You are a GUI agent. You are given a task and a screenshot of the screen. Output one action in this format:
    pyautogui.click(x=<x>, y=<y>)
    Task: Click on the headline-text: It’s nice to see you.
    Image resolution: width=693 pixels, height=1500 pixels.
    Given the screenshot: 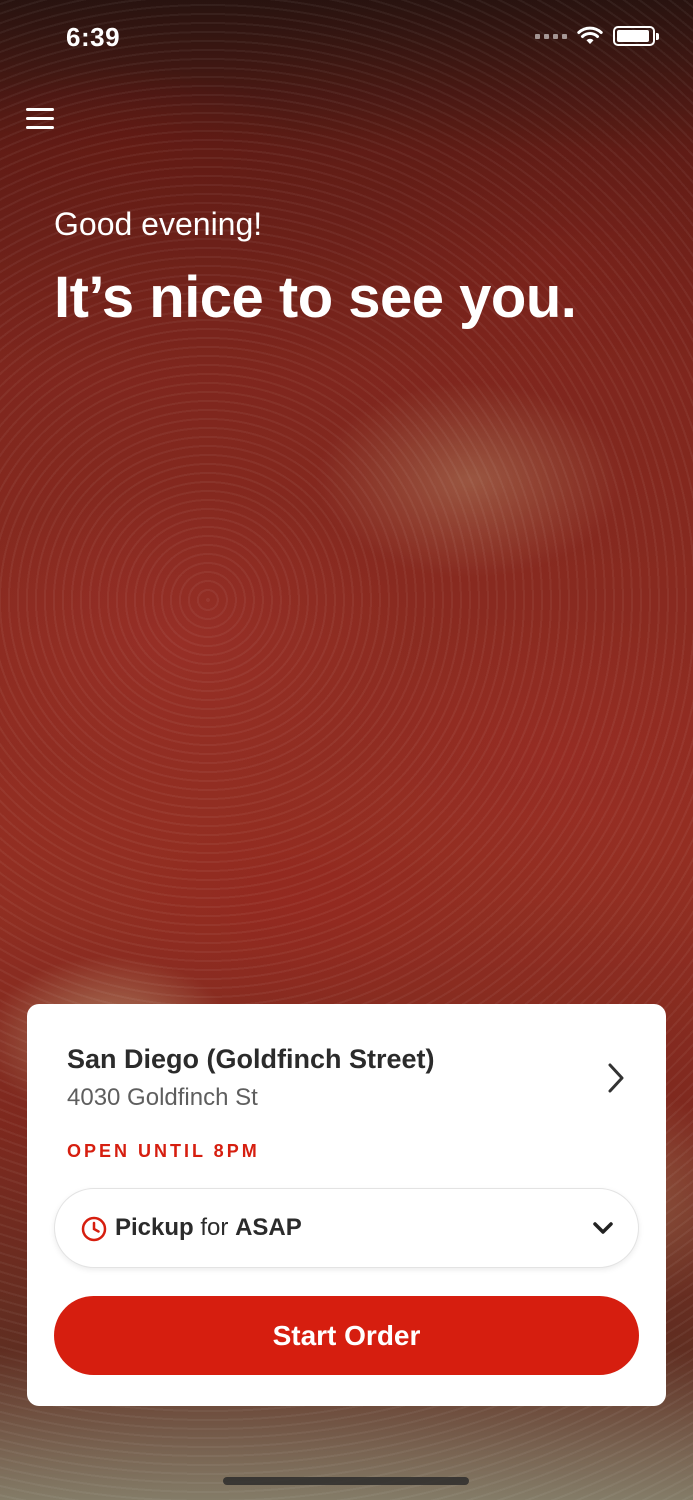 What is the action you would take?
    pyautogui.click(x=315, y=297)
    